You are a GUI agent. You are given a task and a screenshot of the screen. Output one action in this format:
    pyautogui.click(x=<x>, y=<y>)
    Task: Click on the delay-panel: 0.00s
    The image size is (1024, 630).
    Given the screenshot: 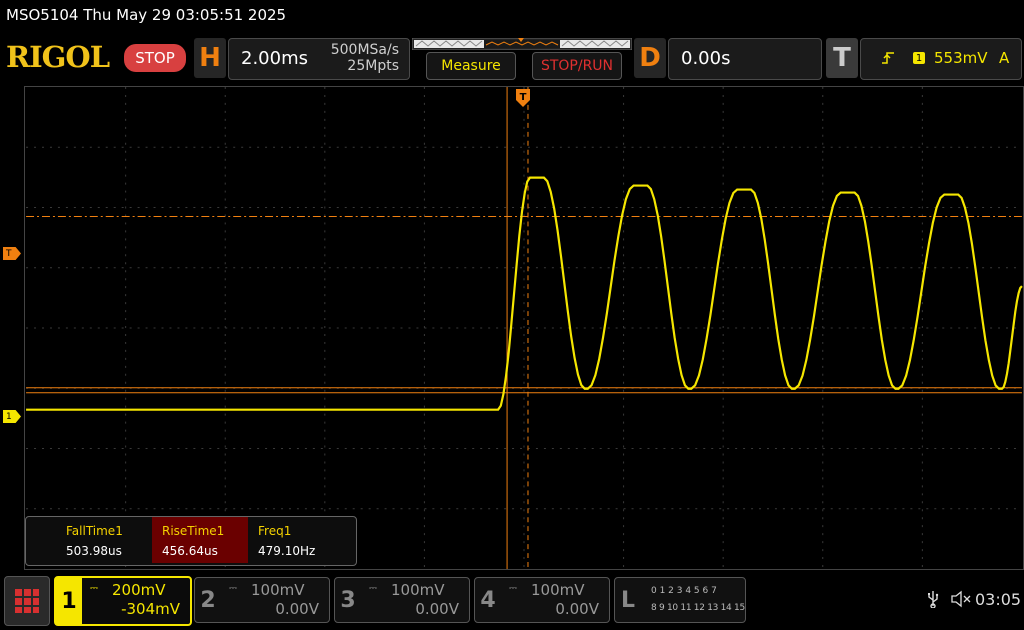 What is the action you would take?
    pyautogui.click(x=745, y=59)
    